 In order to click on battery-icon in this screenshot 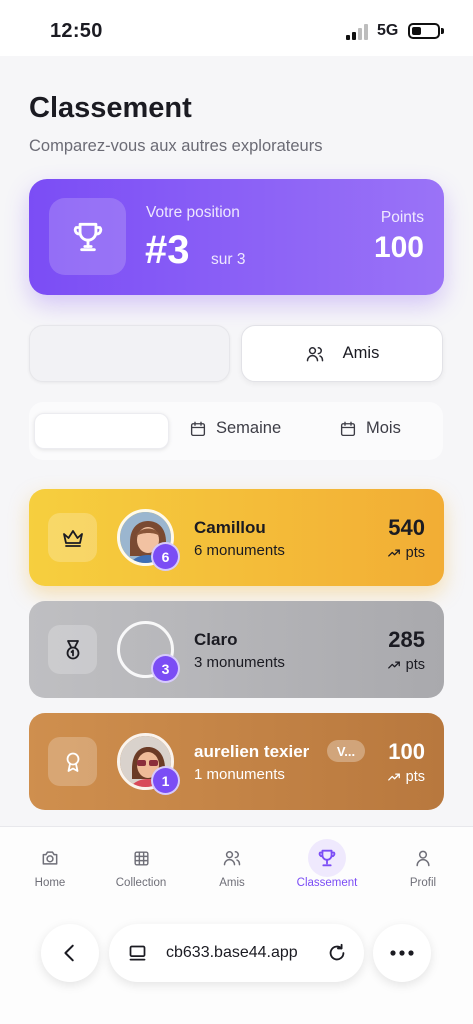, I will do `click(424, 31)`.